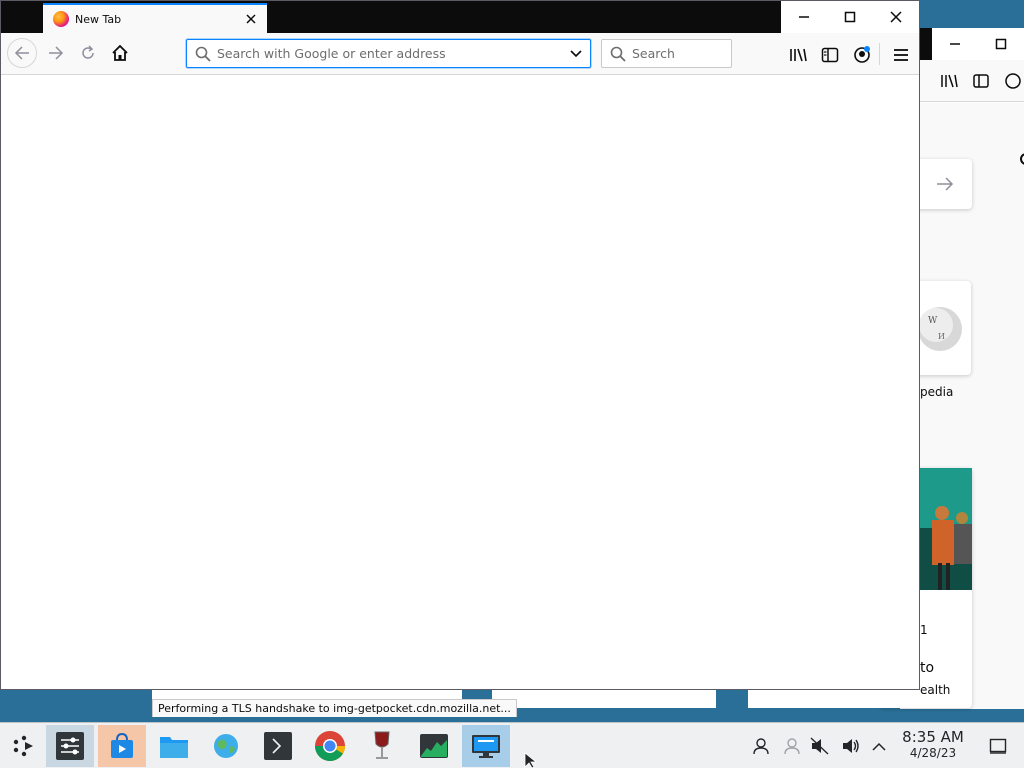 The width and height of the screenshot is (1024, 768). I want to click on gear-icon, so click(1021, 160).